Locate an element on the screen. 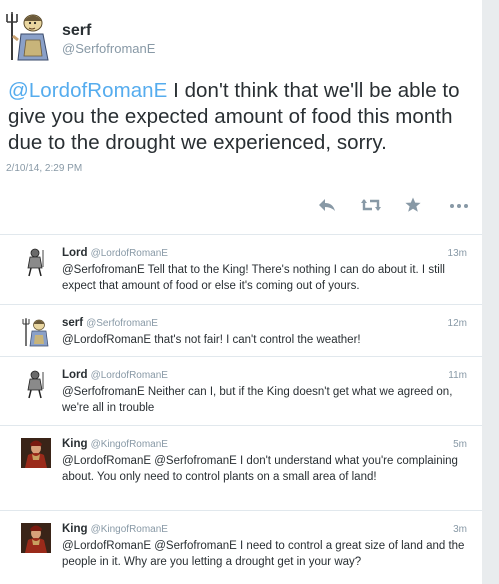  favorite-icon is located at coordinates (413, 204).